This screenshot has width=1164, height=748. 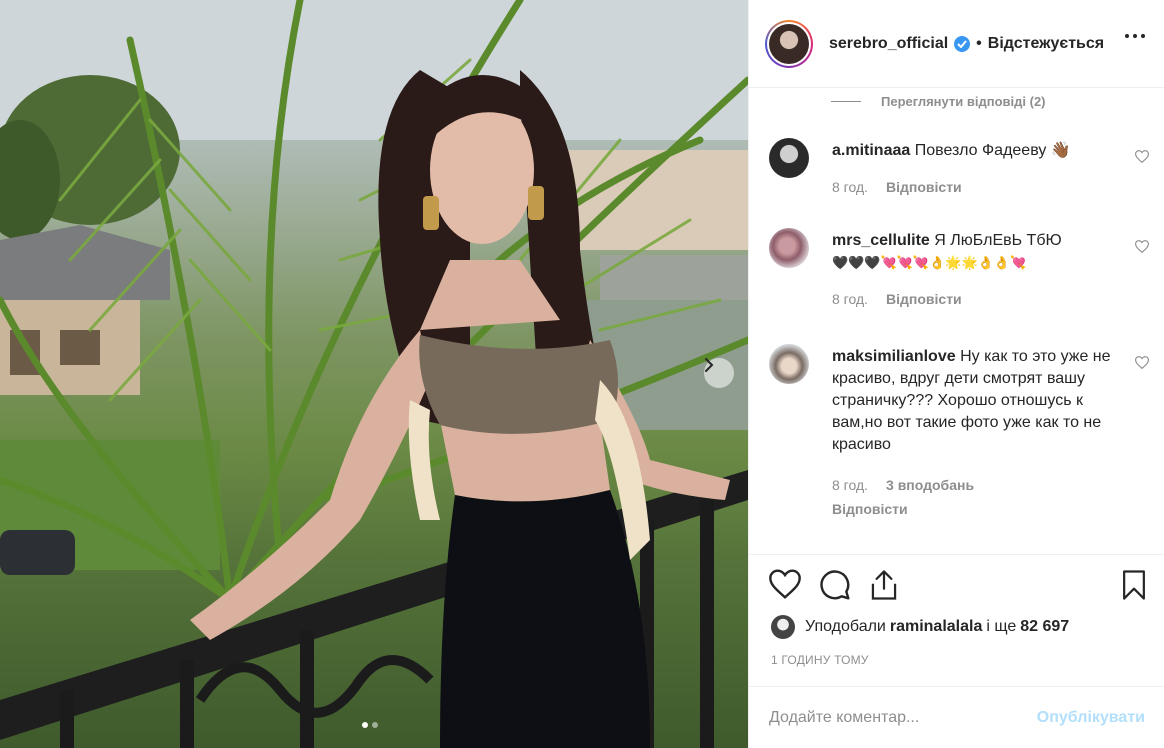 I want to click on more-options-icon, so click(x=1135, y=36).